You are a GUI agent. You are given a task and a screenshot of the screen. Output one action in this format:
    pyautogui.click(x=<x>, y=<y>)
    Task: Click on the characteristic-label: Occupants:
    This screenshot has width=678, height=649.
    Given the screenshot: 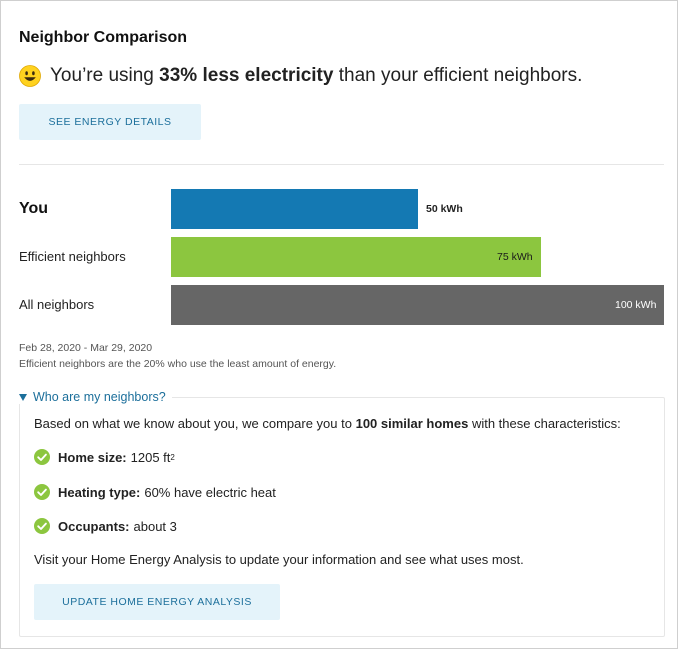 What is the action you would take?
    pyautogui.click(x=94, y=526)
    